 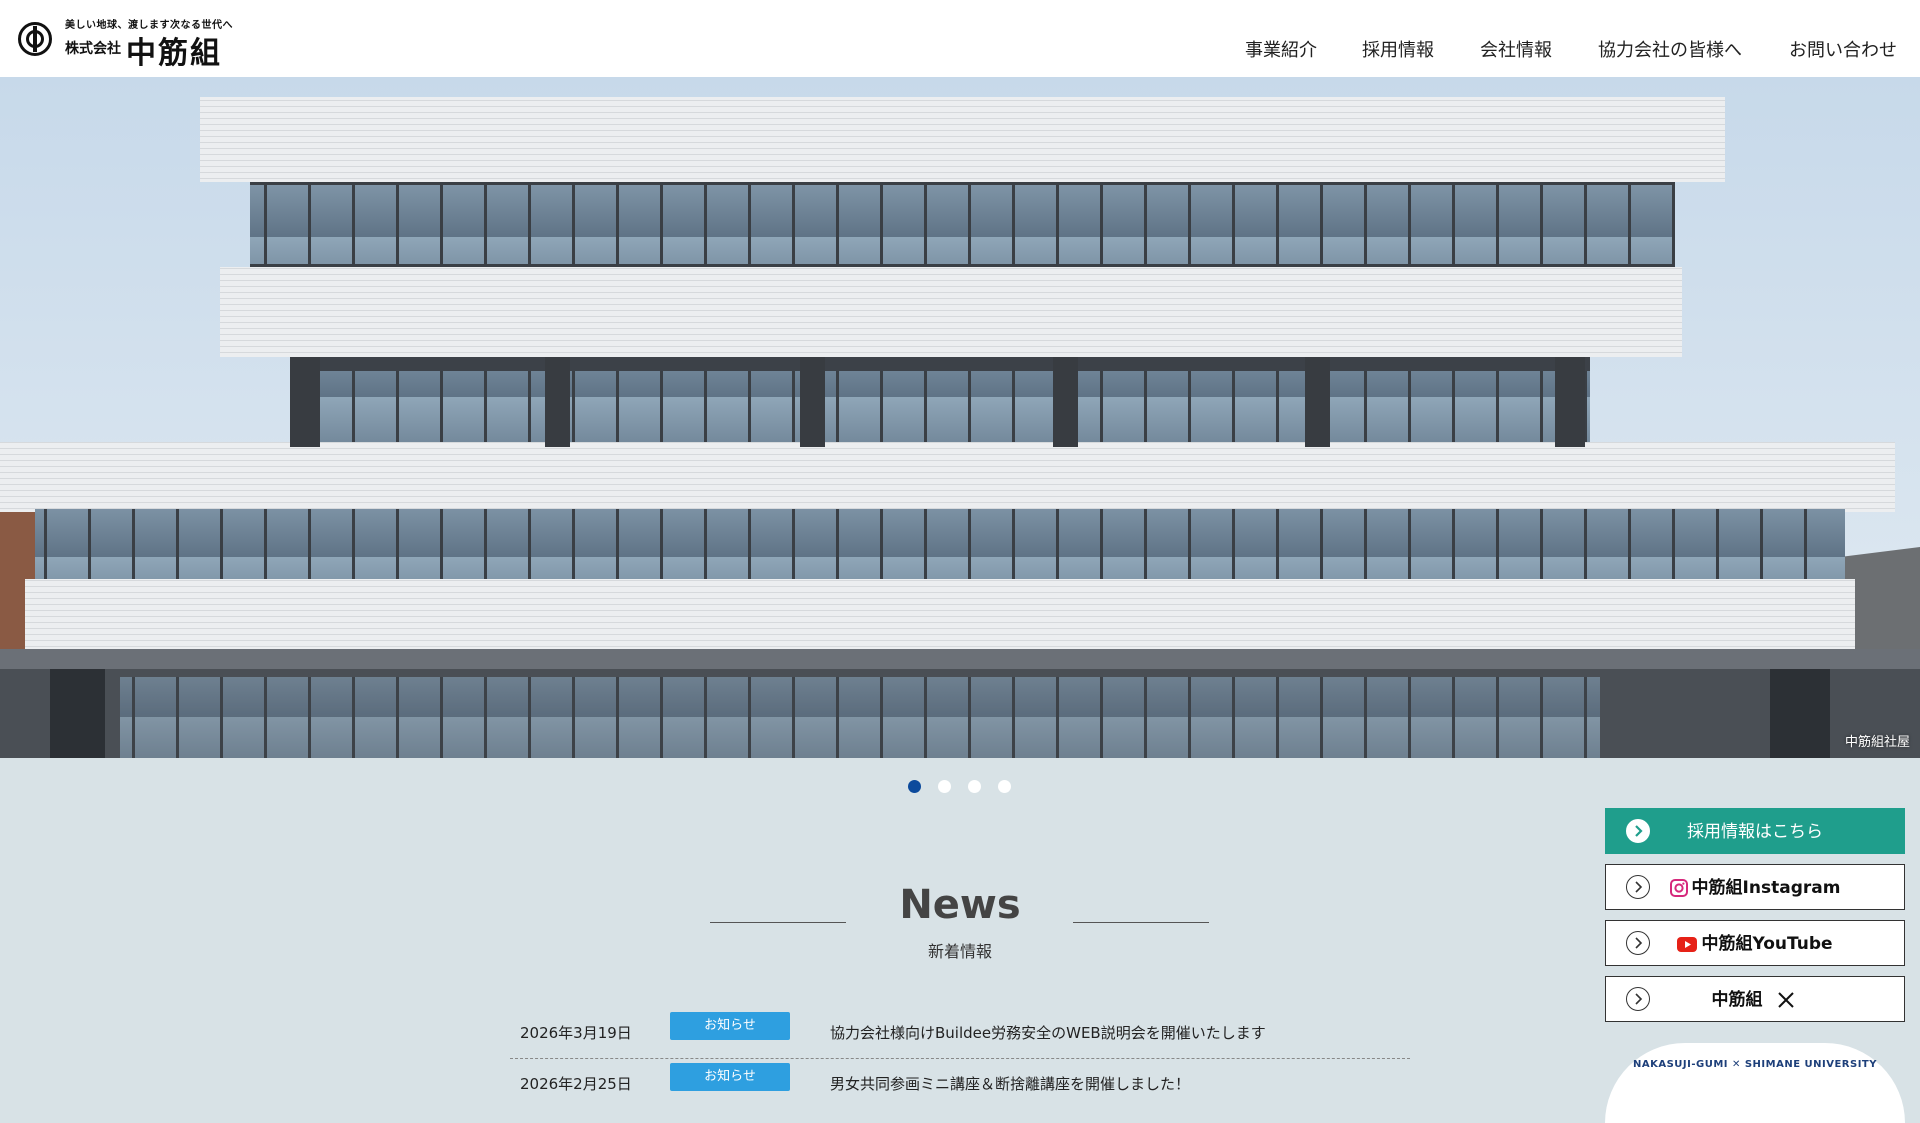 I want to click on slider-pagination, so click(x=966, y=787).